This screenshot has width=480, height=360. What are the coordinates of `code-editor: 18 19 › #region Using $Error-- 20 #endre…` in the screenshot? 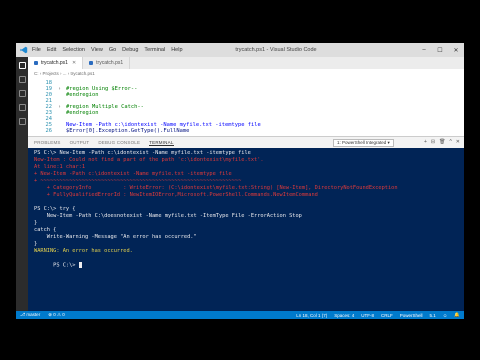 It's located at (246, 107).